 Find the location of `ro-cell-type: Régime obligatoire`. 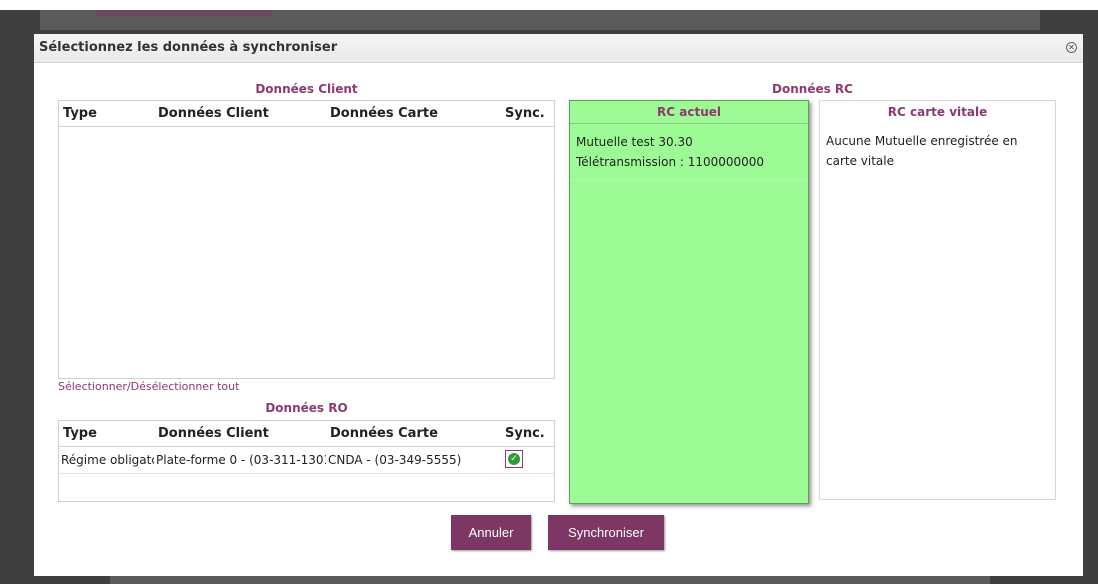

ro-cell-type: Régime obligatoire is located at coordinates (106, 460).